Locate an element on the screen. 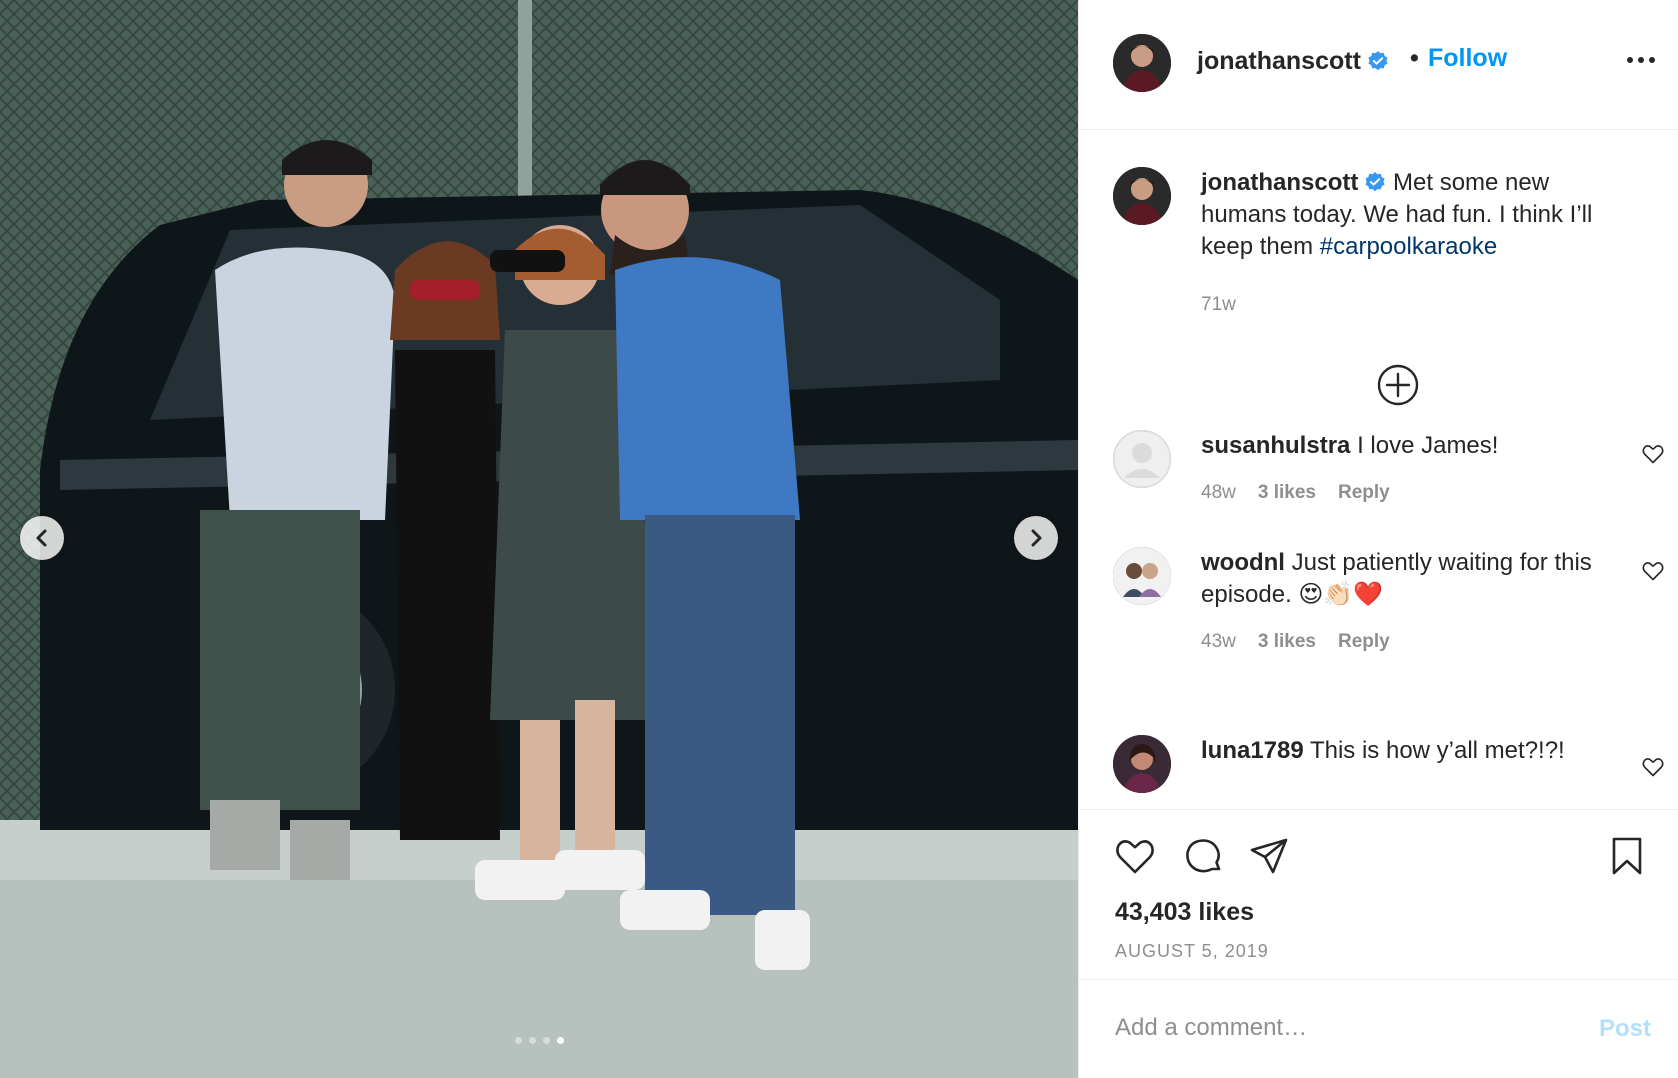 The width and height of the screenshot is (1678, 1078). comment-bubble-icon is located at coordinates (1203, 856).